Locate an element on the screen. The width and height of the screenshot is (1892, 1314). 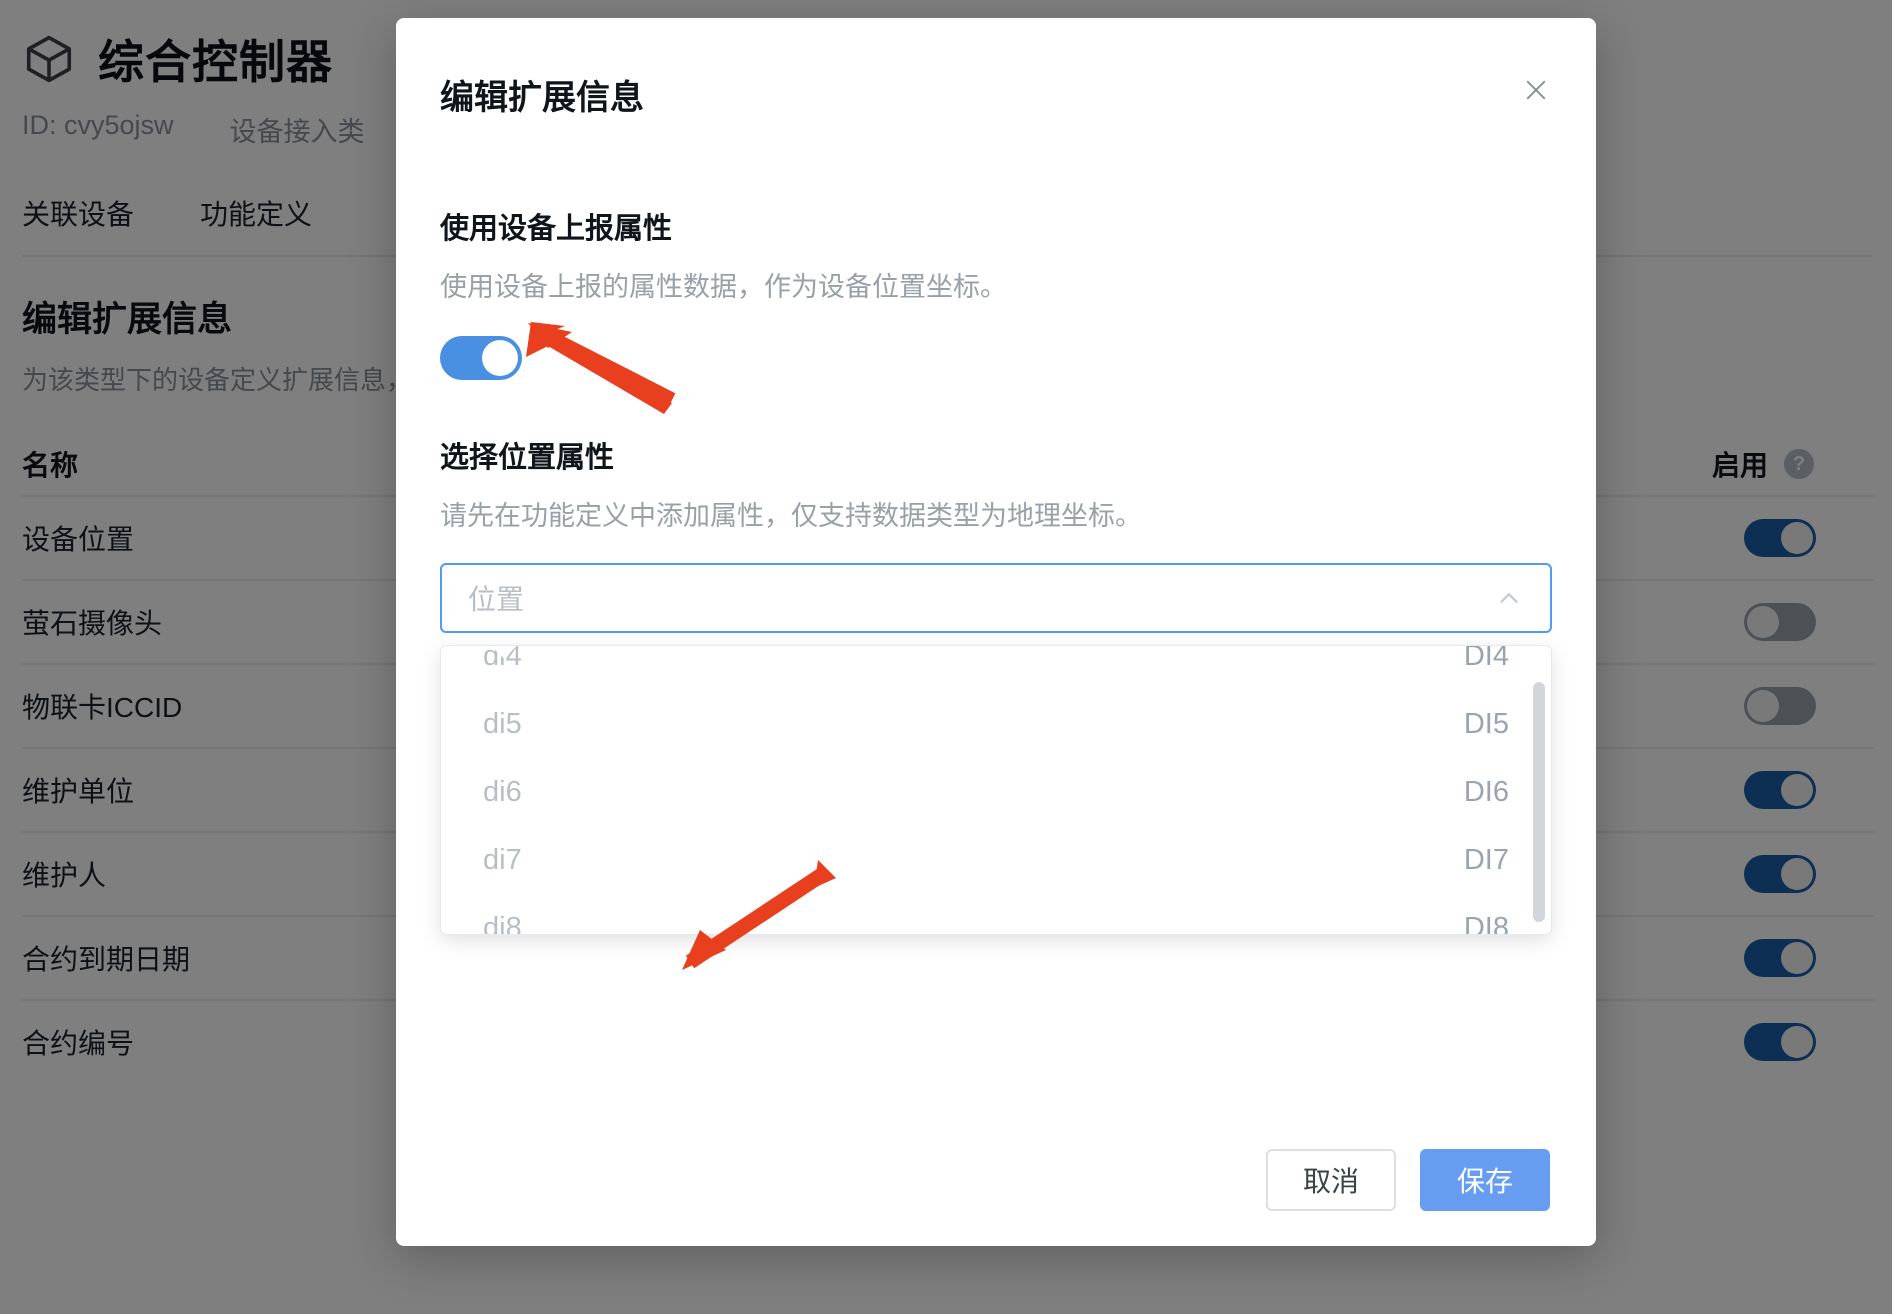
position-attribute-select: 位置 is located at coordinates (996, 598).